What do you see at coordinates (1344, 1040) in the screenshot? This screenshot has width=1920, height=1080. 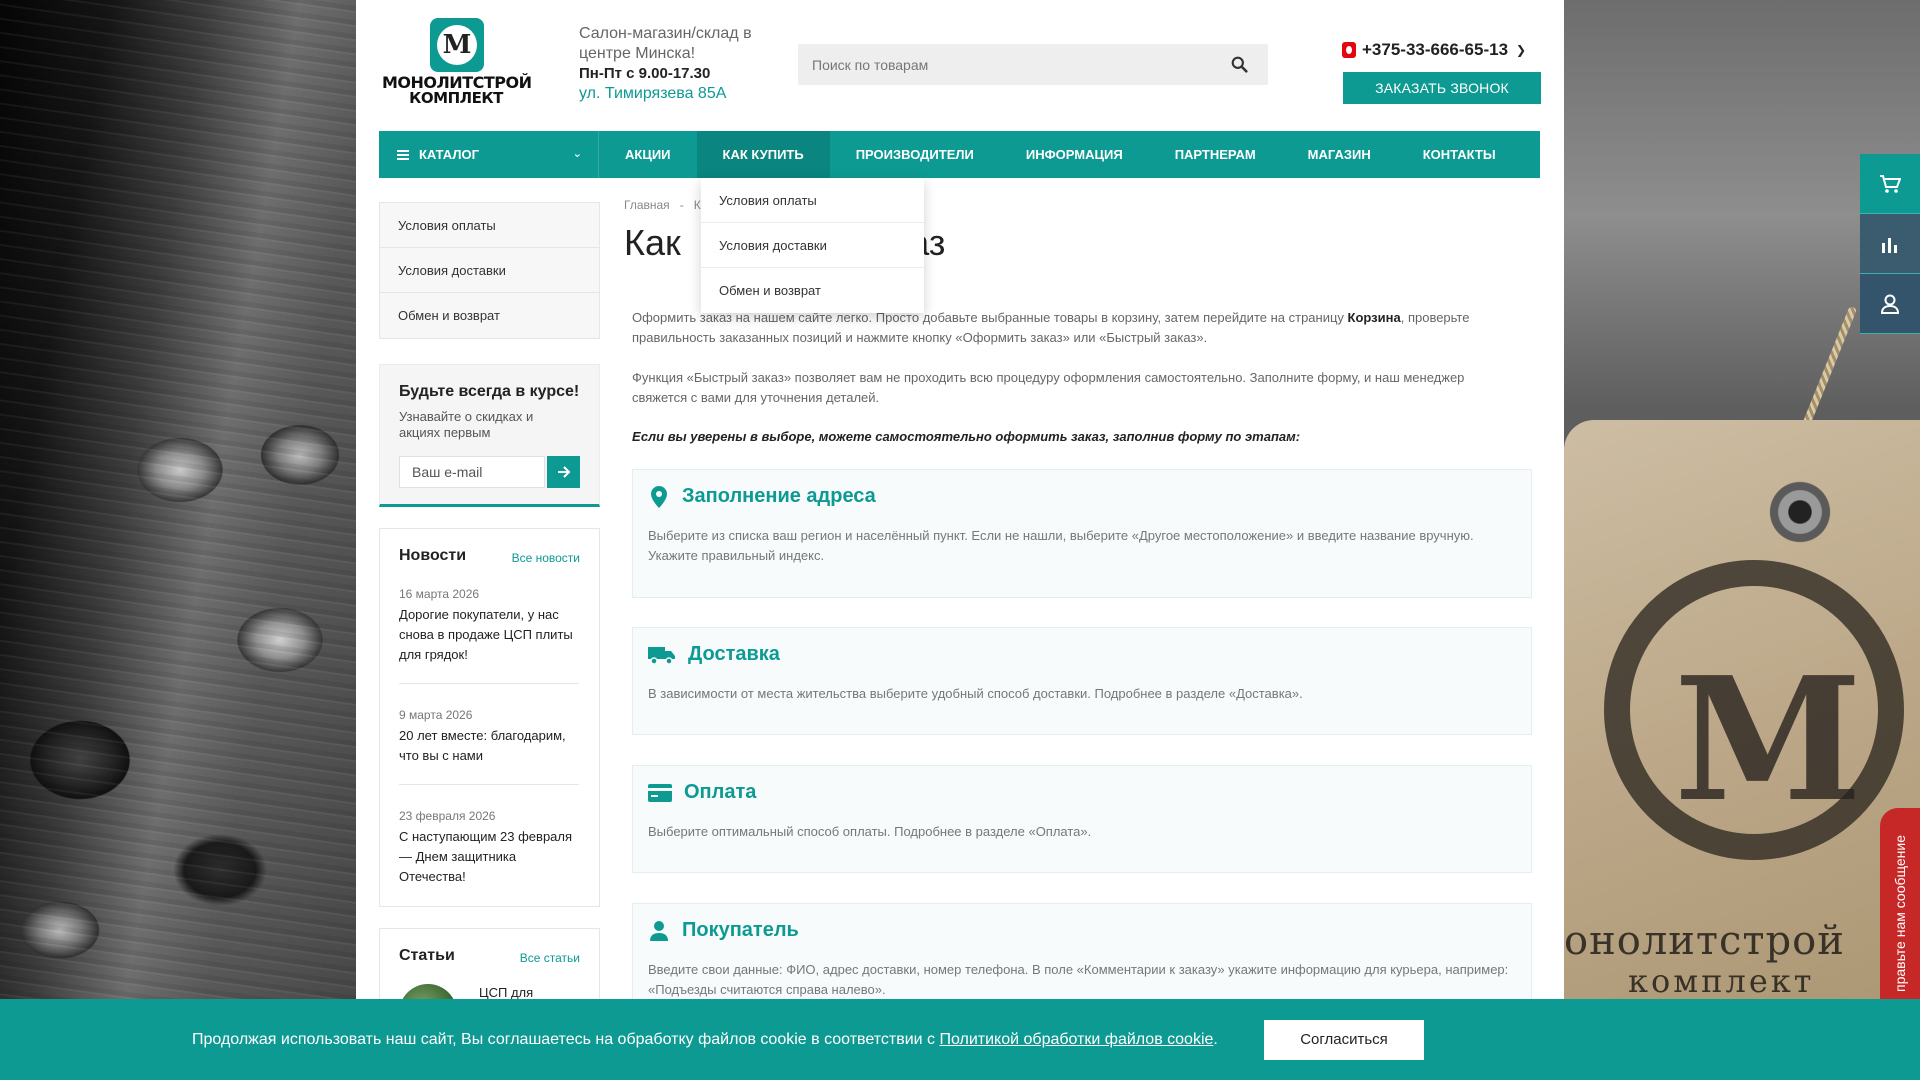 I see `cookie-accept-button: Согласиться` at bounding box center [1344, 1040].